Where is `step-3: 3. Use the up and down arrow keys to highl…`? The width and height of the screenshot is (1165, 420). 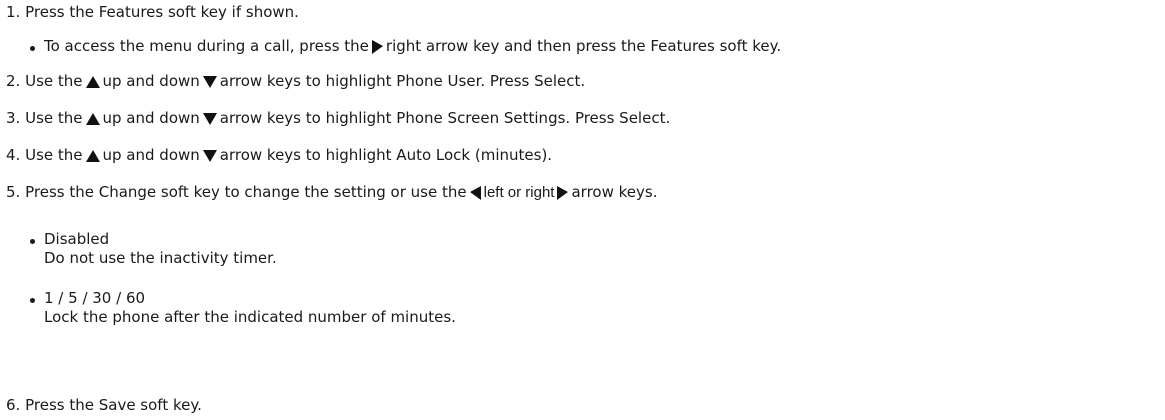
step-3: 3. Use the up and down arrow keys to highl… is located at coordinates (338, 118).